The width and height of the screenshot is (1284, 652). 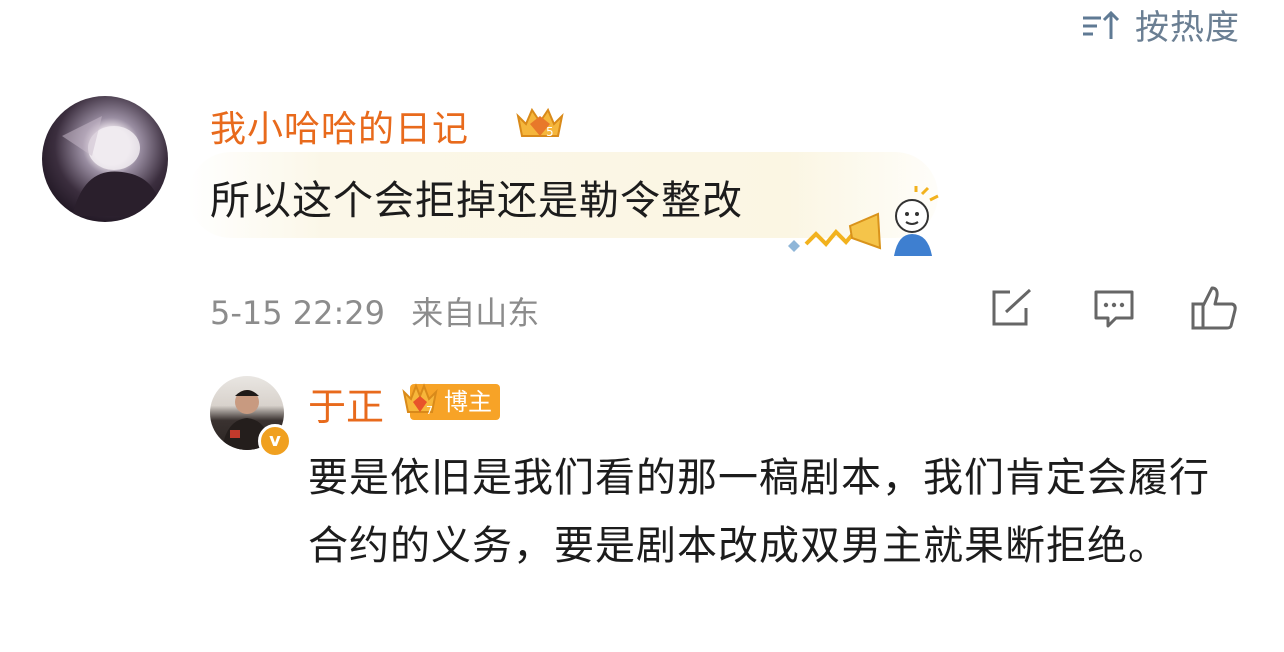 What do you see at coordinates (540, 124) in the screenshot?
I see `fan-crown-icon: 5` at bounding box center [540, 124].